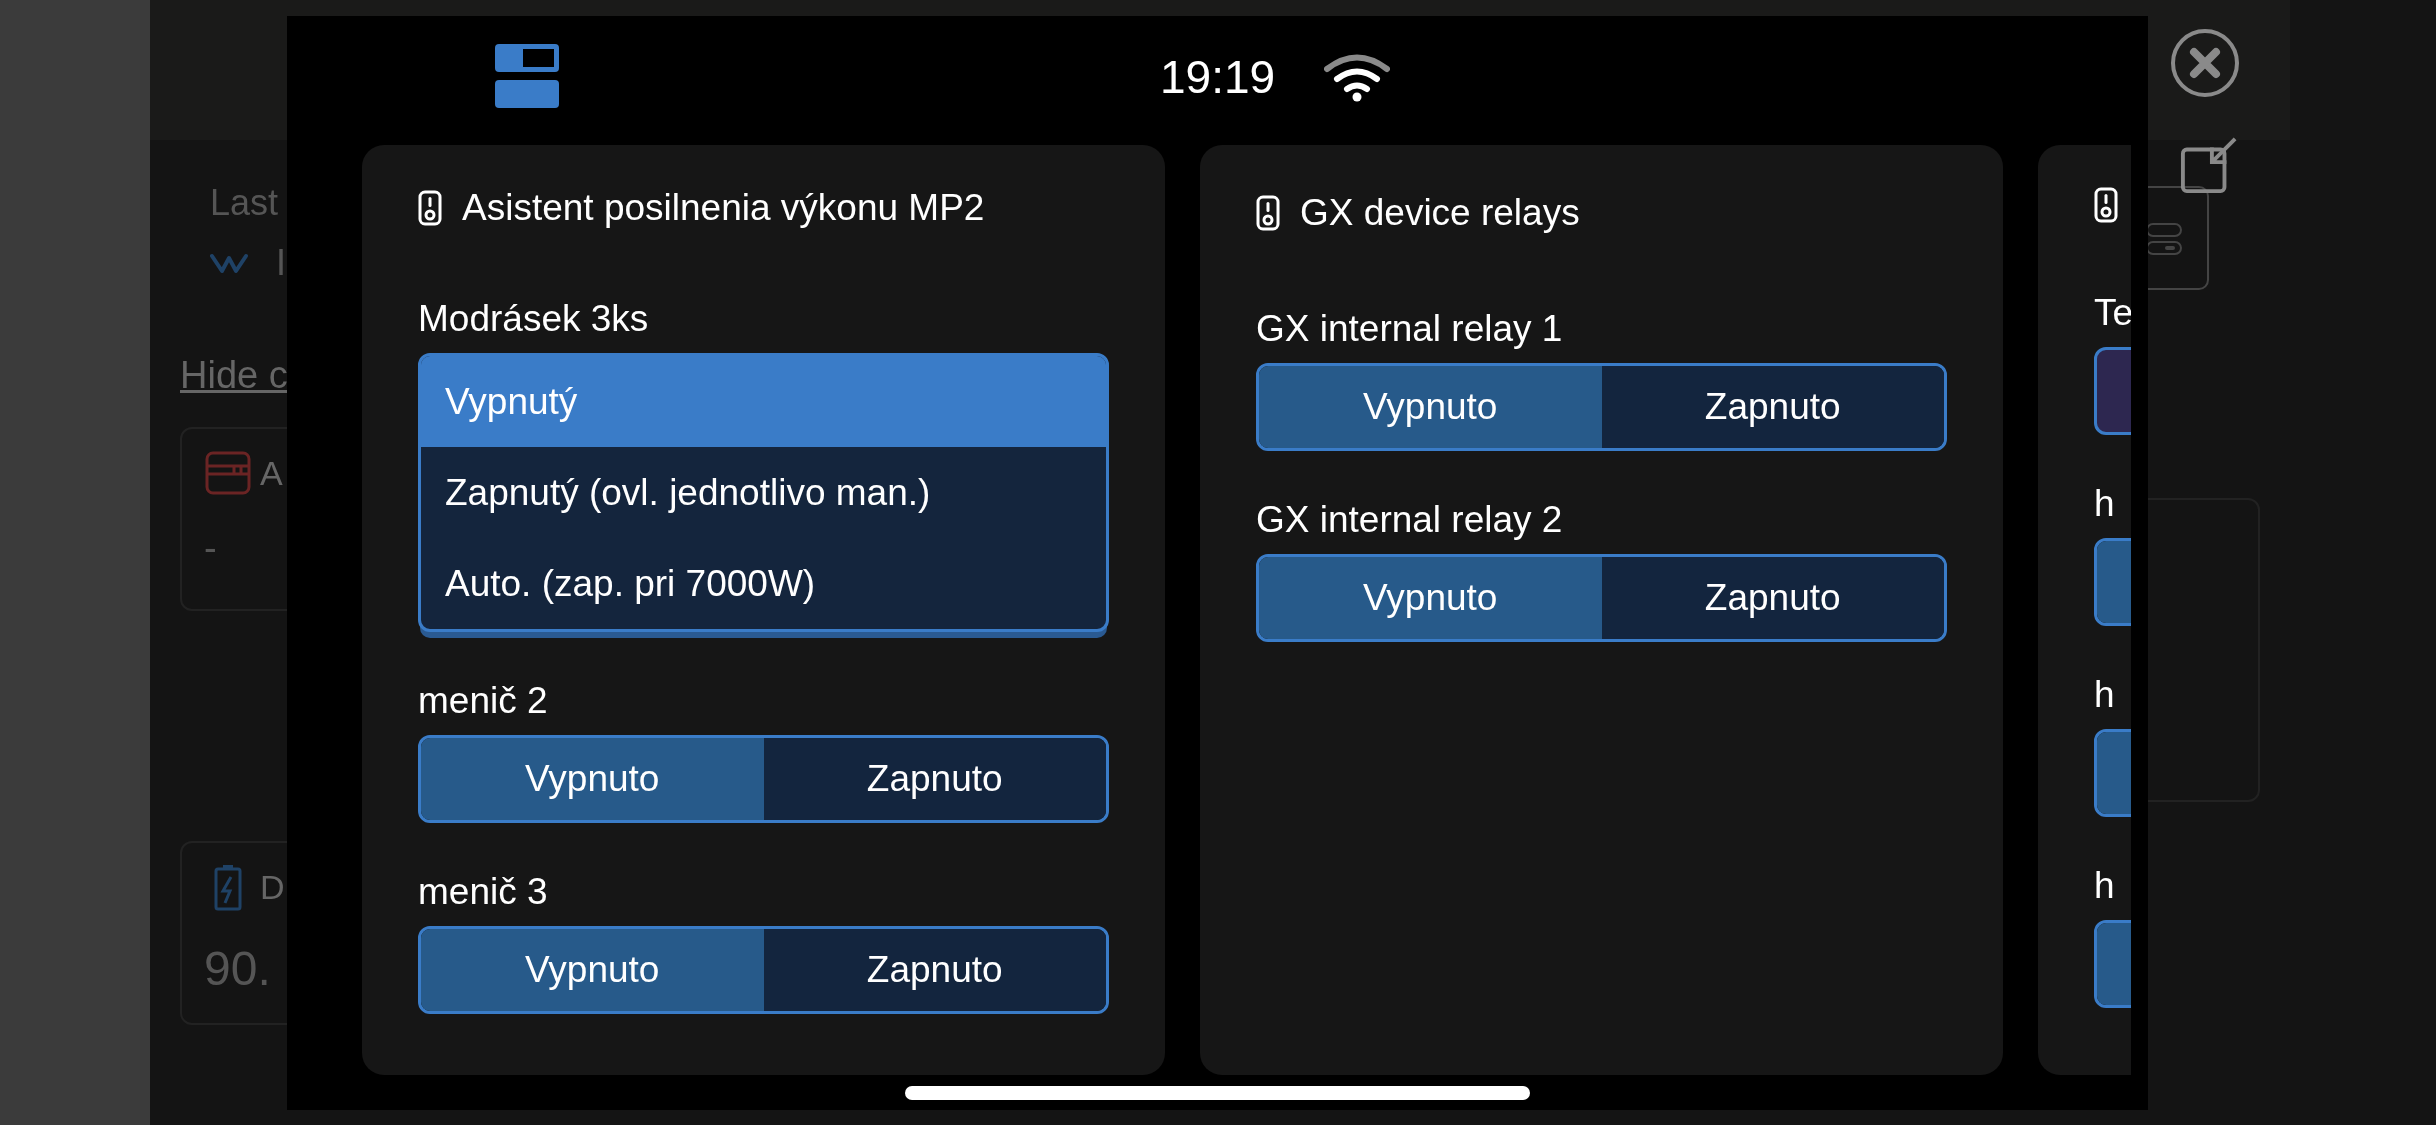 Image resolution: width=2436 pixels, height=1125 pixels. I want to click on dropdown-option: Vypnutý, so click(763, 401).